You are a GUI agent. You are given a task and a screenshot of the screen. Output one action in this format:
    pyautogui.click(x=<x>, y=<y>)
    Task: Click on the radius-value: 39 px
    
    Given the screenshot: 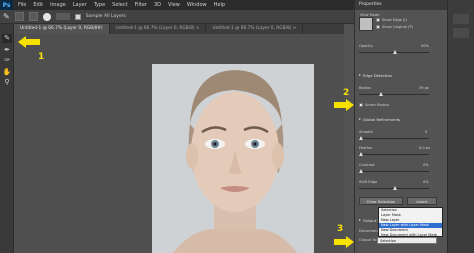 What is the action you would take?
    pyautogui.click(x=424, y=88)
    